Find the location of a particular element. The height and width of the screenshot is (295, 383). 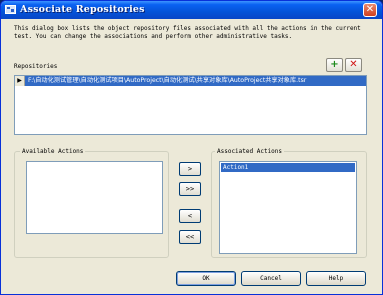

remove-action-button: < is located at coordinates (190, 216).